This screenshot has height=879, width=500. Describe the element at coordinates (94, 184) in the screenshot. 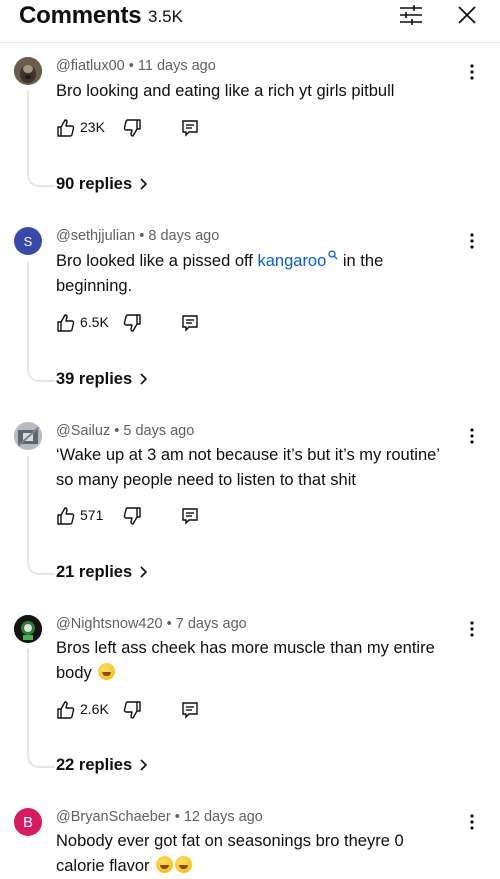

I see `replies-count: 90 replies` at that location.